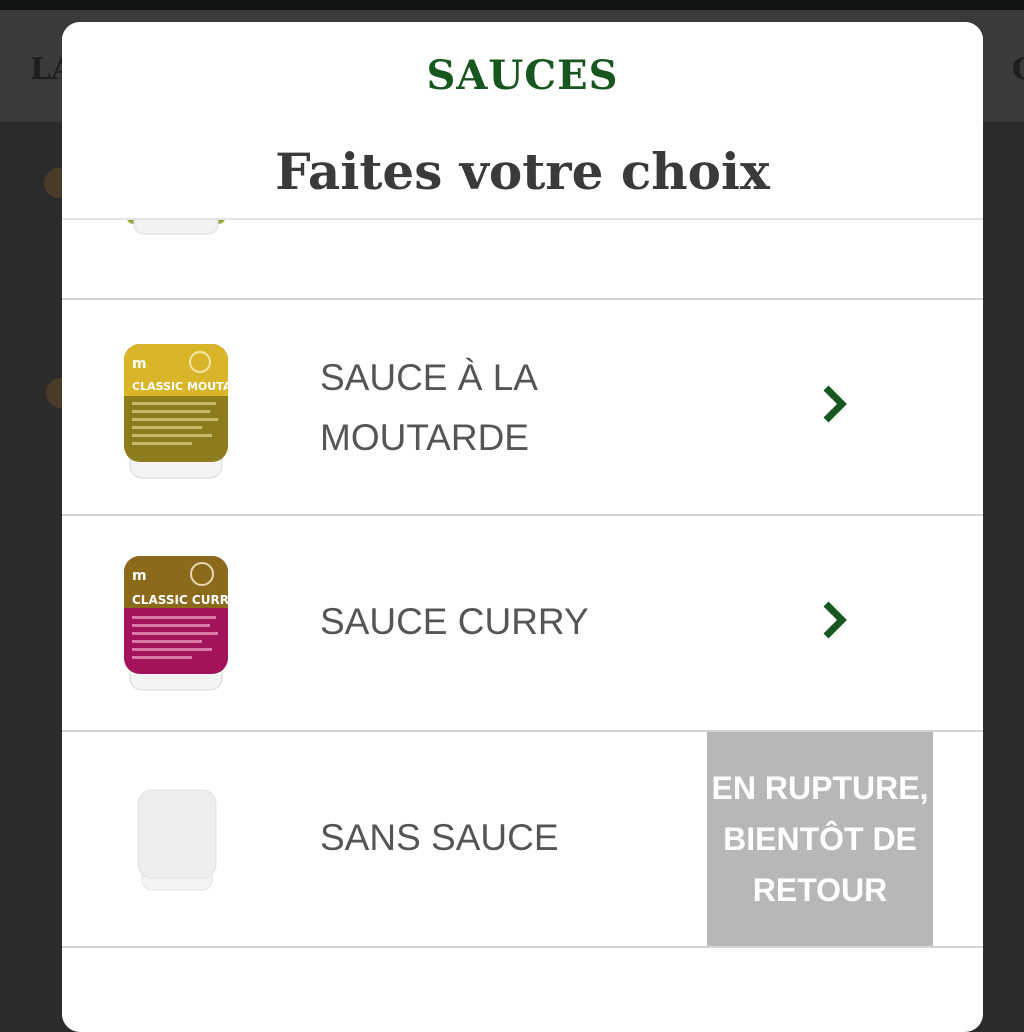 This screenshot has width=1024, height=1032. I want to click on modal-subtitle: Faites votre choix, so click(522, 171).